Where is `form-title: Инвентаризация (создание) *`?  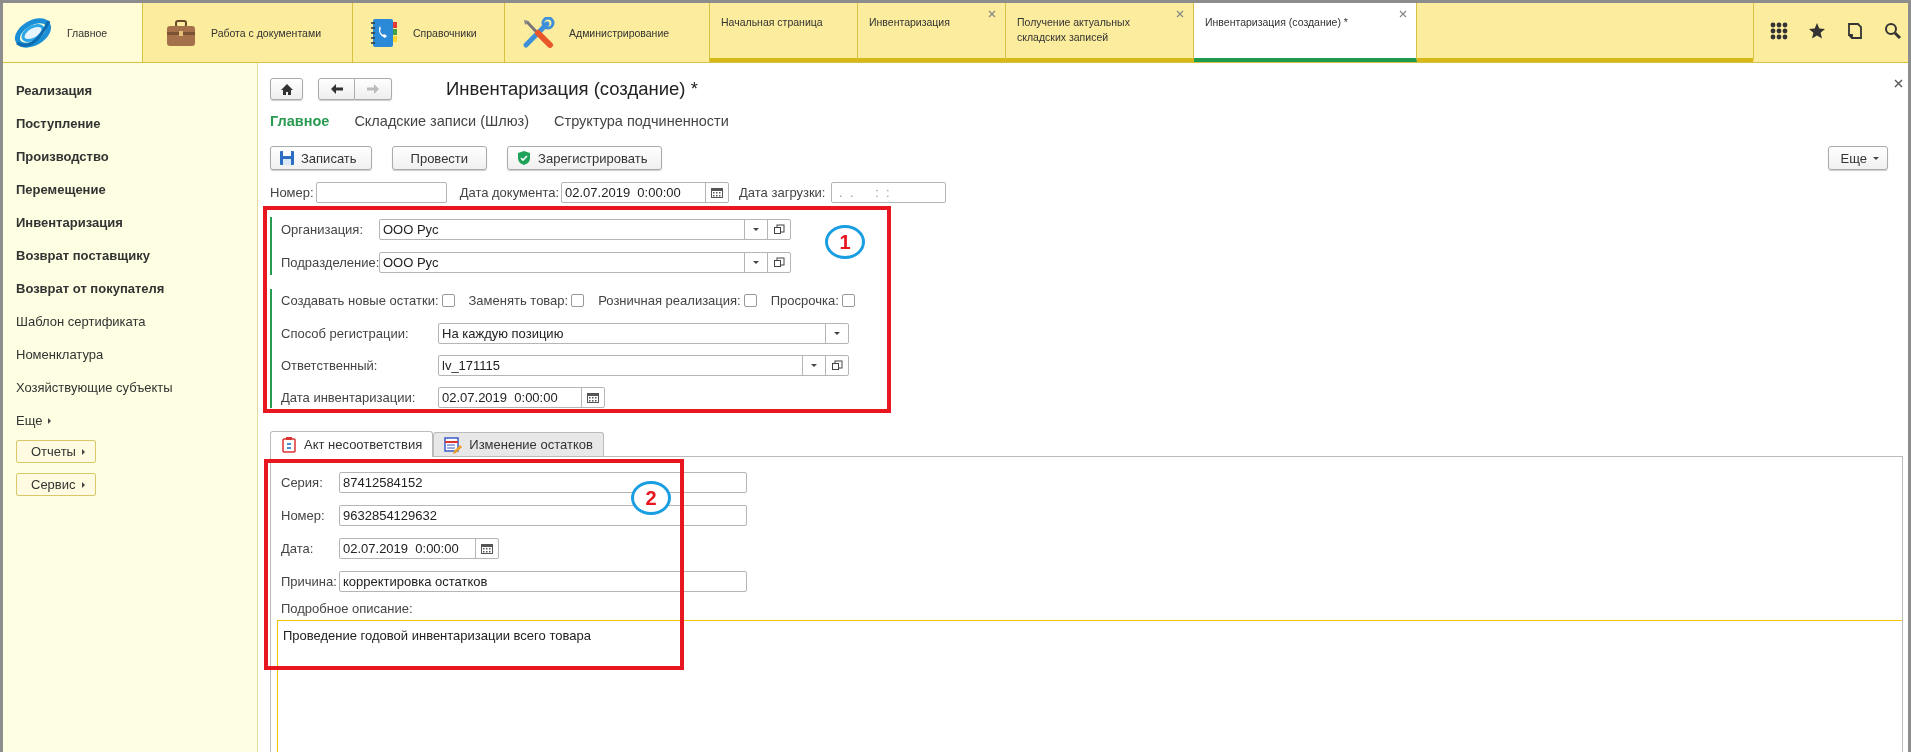
form-title: Инвентаризация (создание) * is located at coordinates (572, 89).